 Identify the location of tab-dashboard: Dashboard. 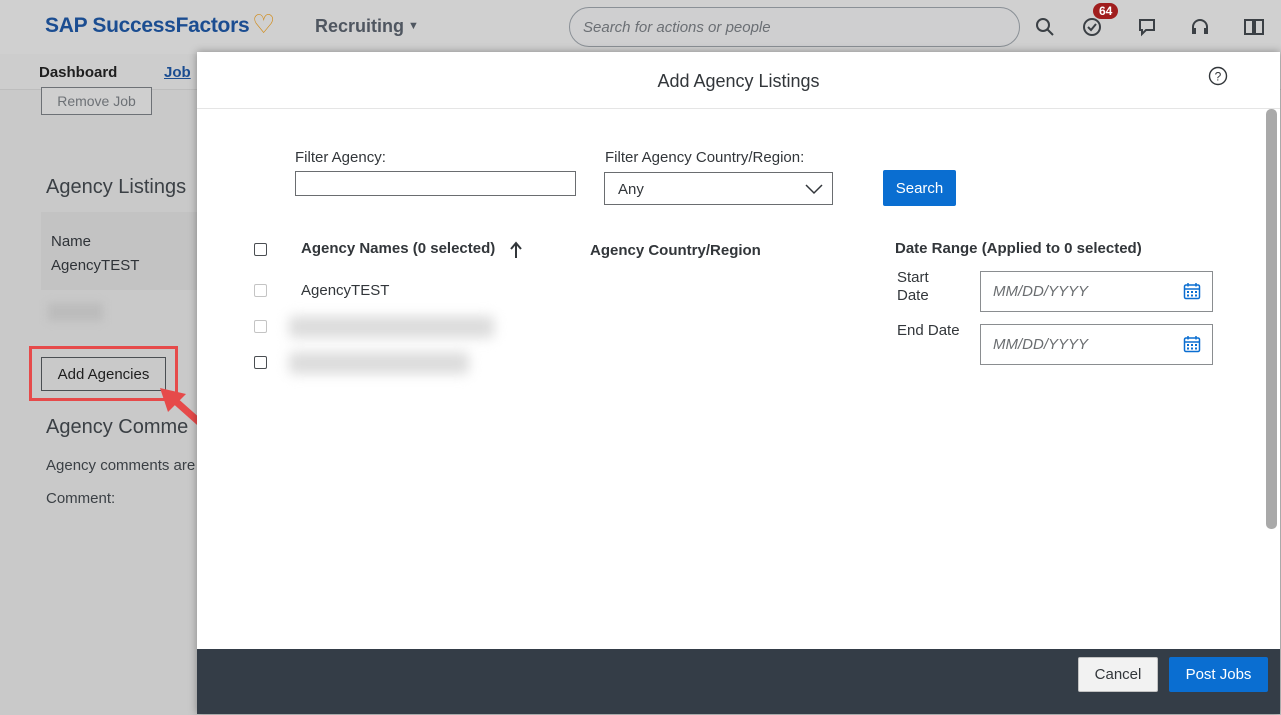
(78, 72).